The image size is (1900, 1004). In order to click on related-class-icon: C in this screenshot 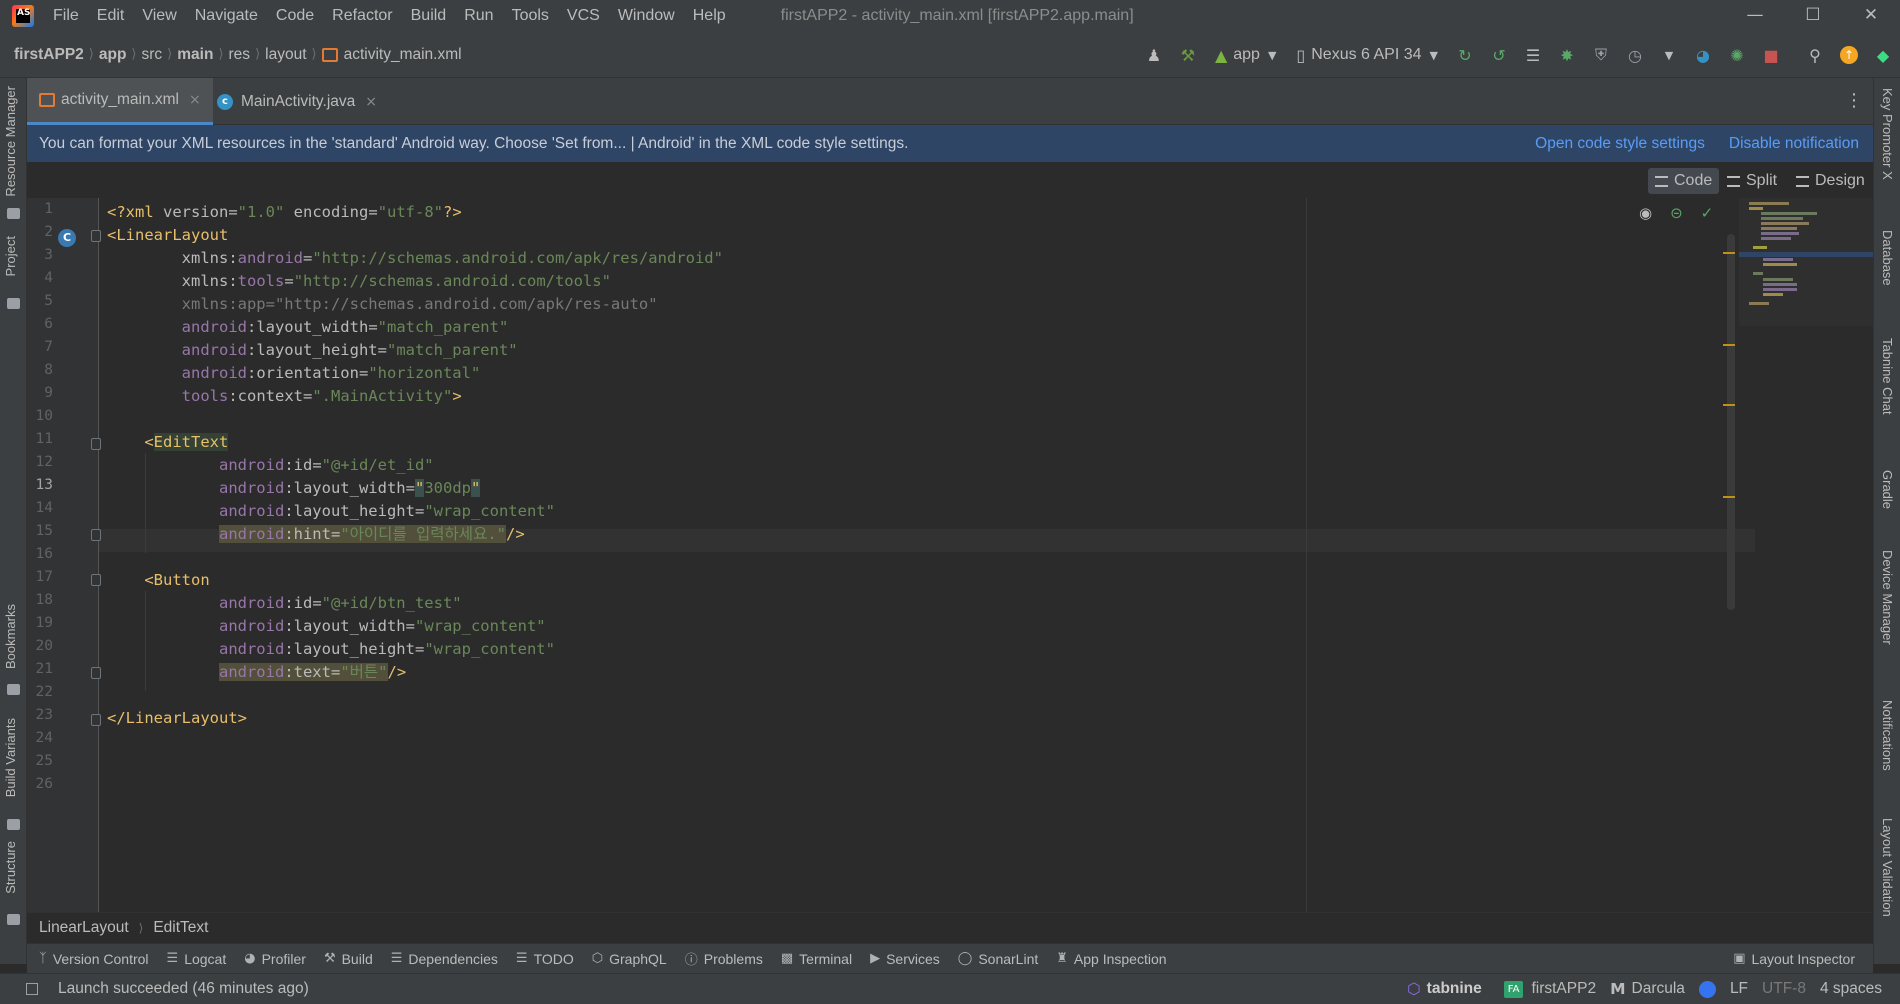, I will do `click(67, 238)`.